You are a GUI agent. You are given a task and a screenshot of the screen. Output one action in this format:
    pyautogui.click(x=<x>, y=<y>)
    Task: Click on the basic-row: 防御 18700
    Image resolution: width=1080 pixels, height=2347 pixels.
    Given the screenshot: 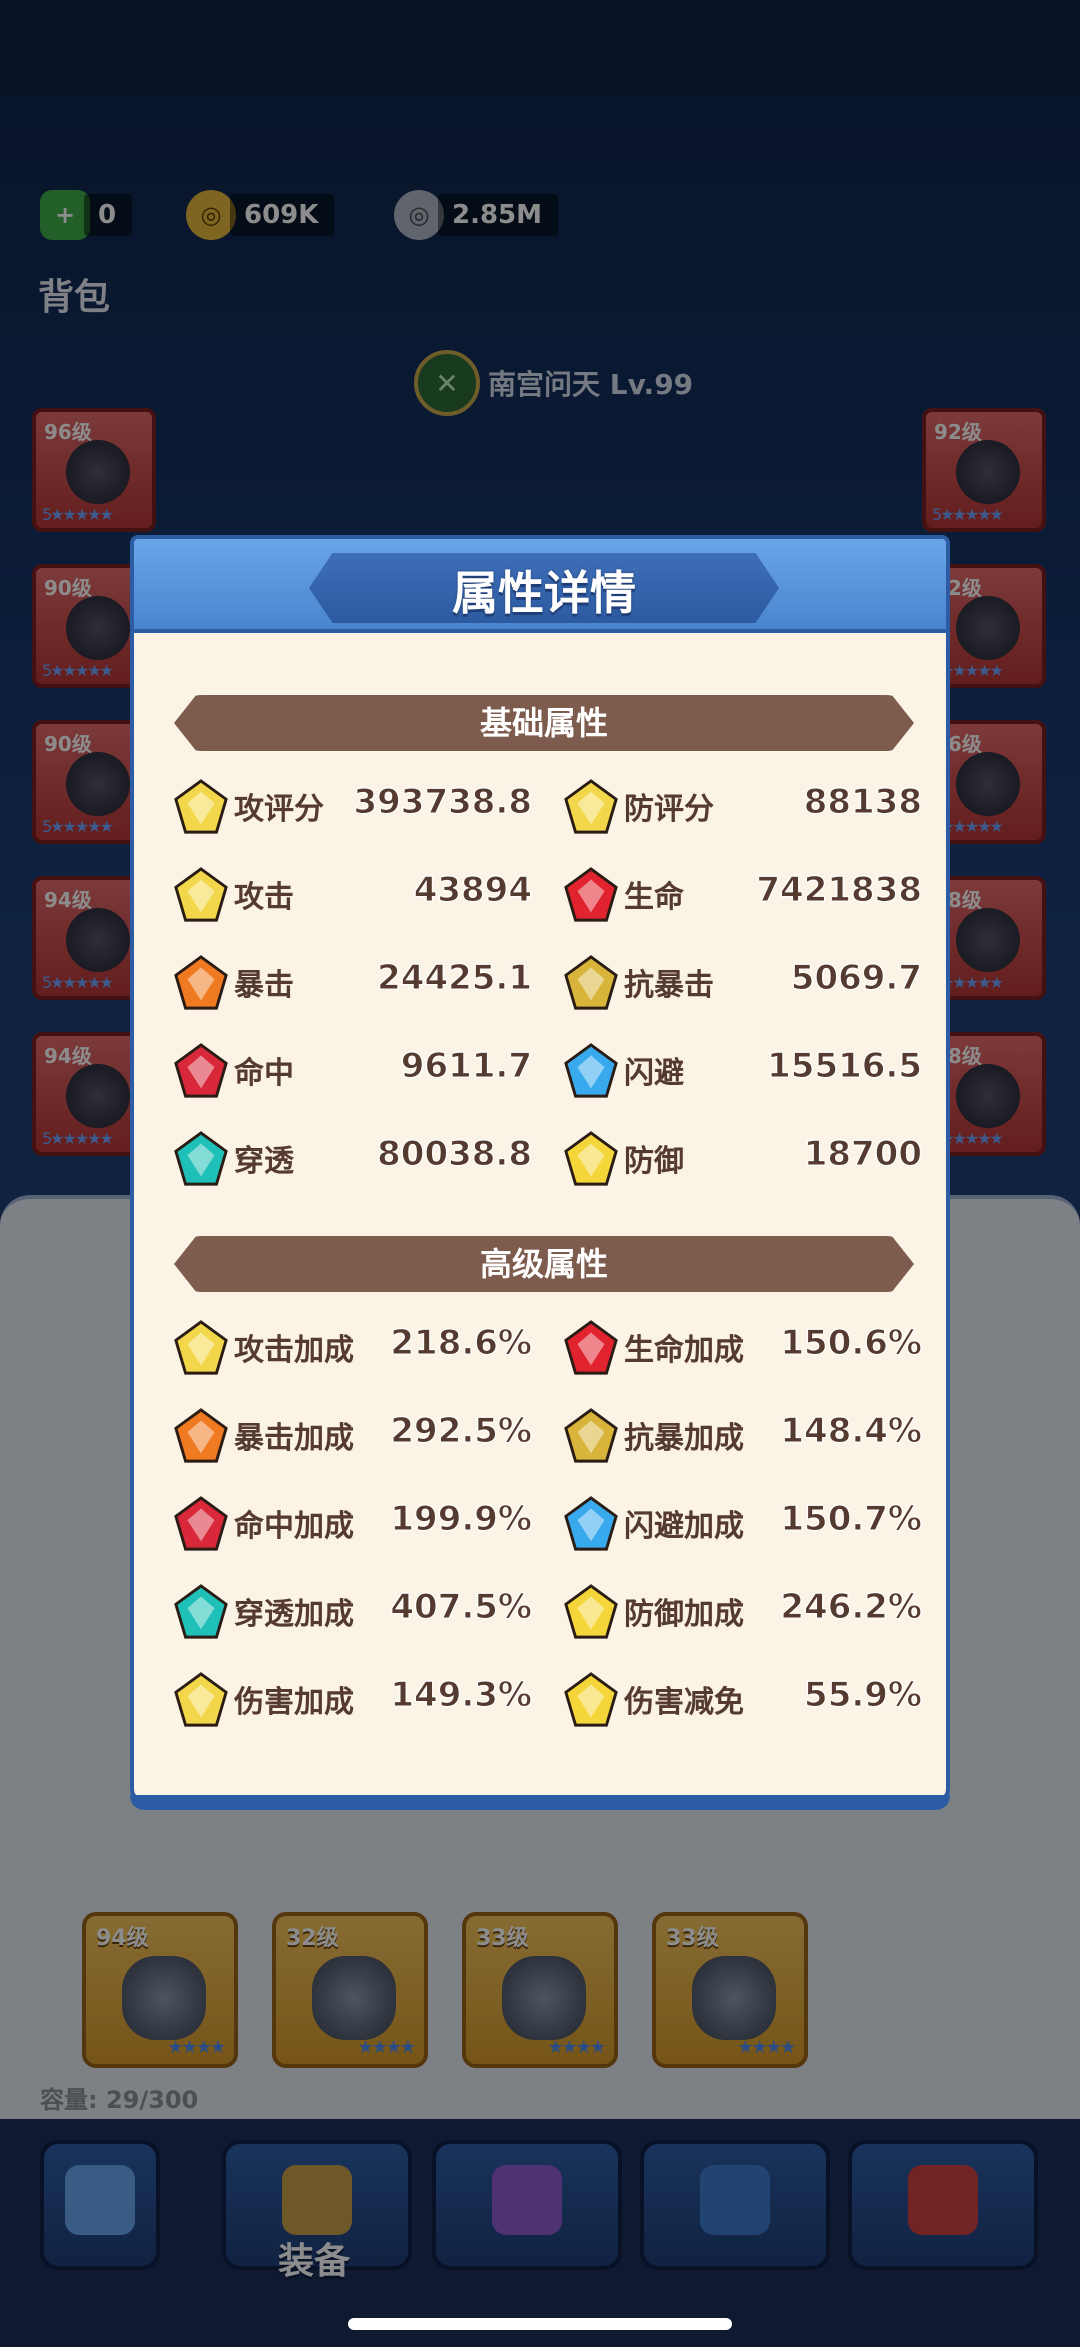 What is the action you would take?
    pyautogui.click(x=742, y=1157)
    